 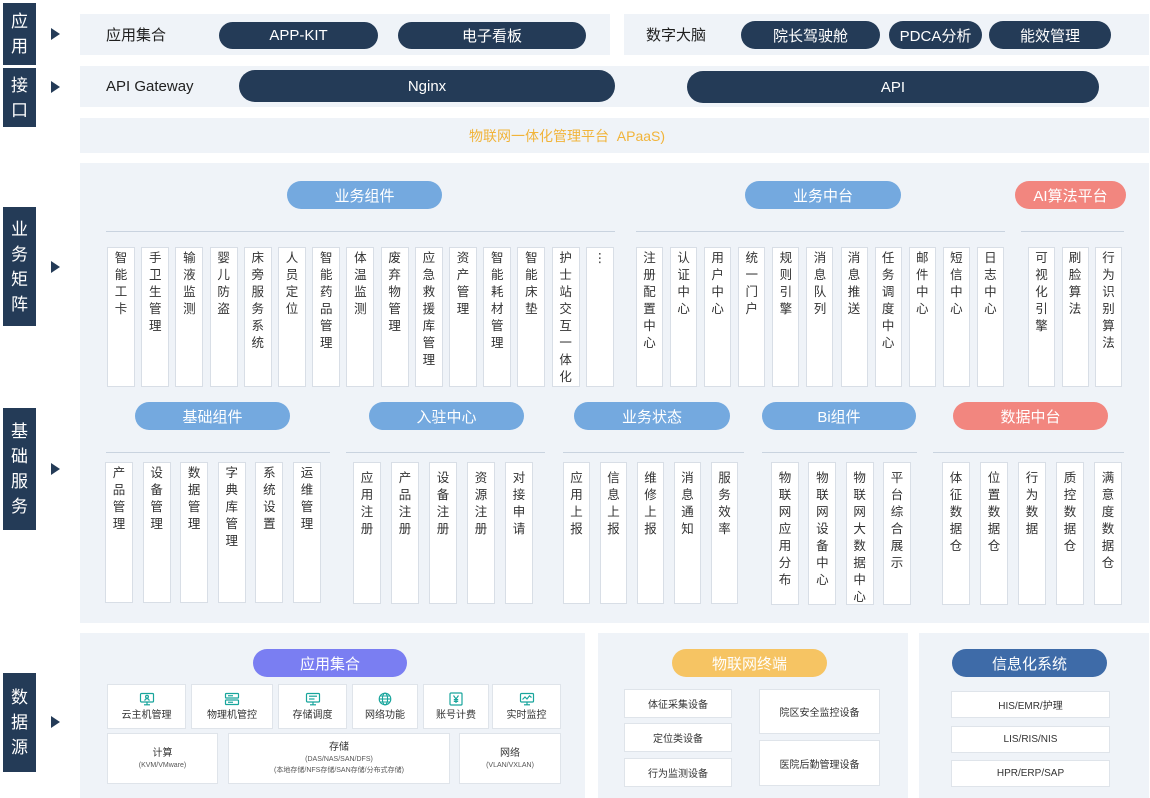 What do you see at coordinates (1108, 533) in the screenshot?
I see `data-warehouse-card: 满意度数据仓` at bounding box center [1108, 533].